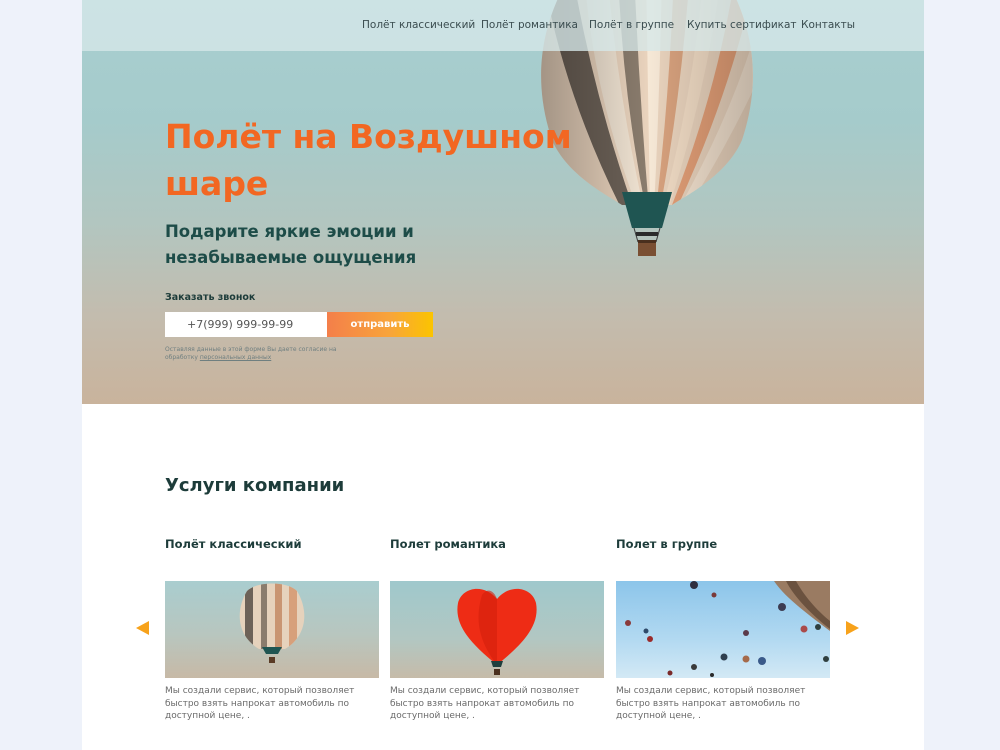 Image resolution: width=1000 pixels, height=750 pixels. Describe the element at coordinates (235, 357) in the screenshot. I see `personal-data-link: персональных данных` at that location.